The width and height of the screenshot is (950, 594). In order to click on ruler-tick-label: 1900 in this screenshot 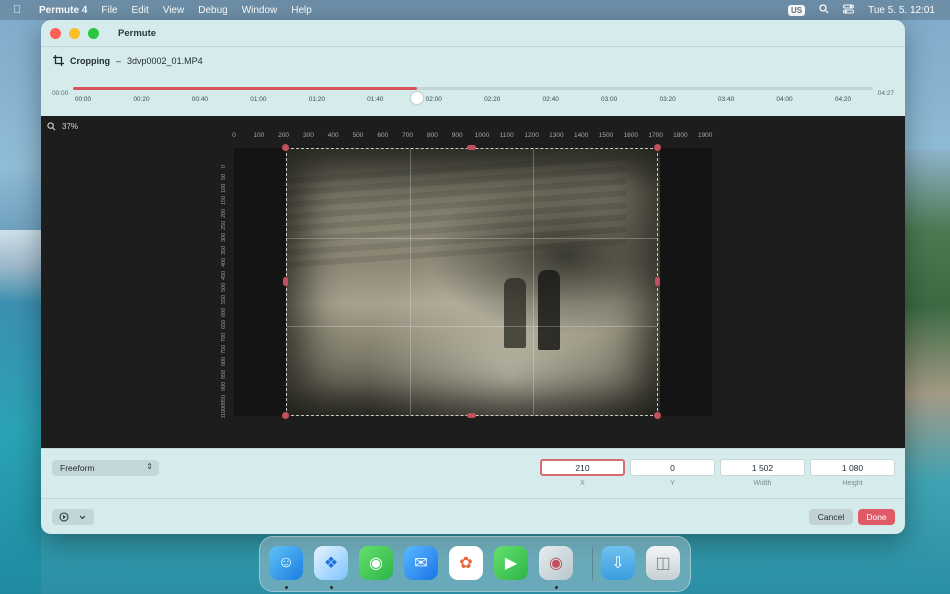, I will do `click(705, 135)`.